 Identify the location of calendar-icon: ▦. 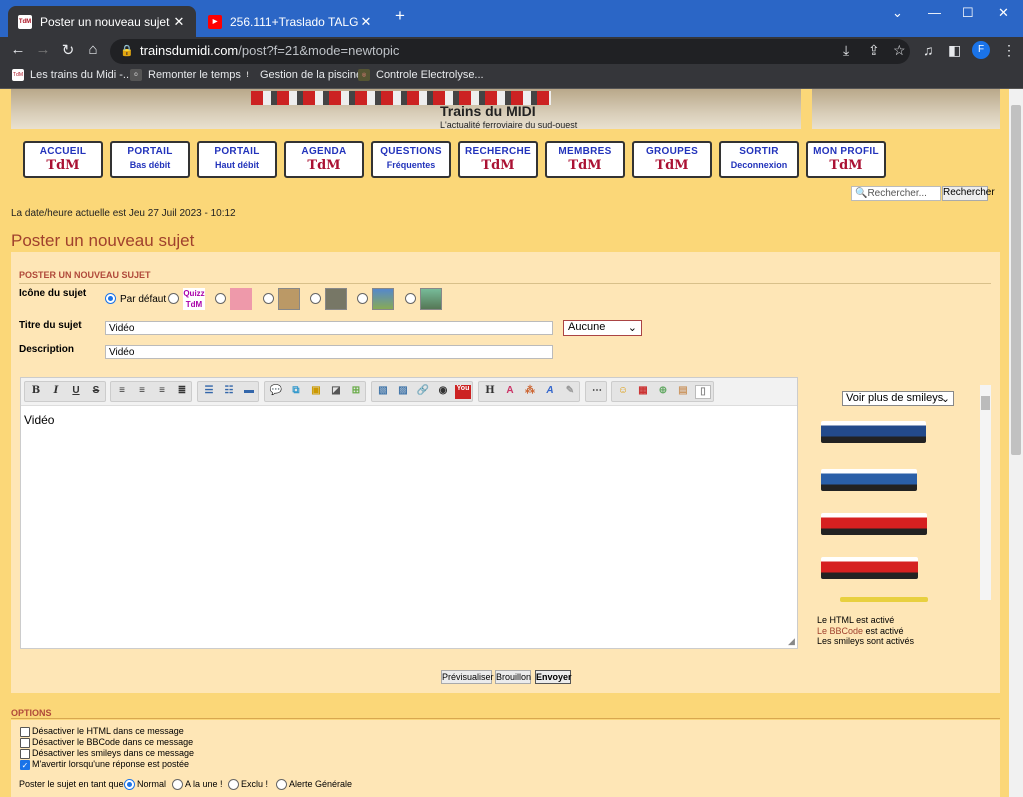
(643, 392).